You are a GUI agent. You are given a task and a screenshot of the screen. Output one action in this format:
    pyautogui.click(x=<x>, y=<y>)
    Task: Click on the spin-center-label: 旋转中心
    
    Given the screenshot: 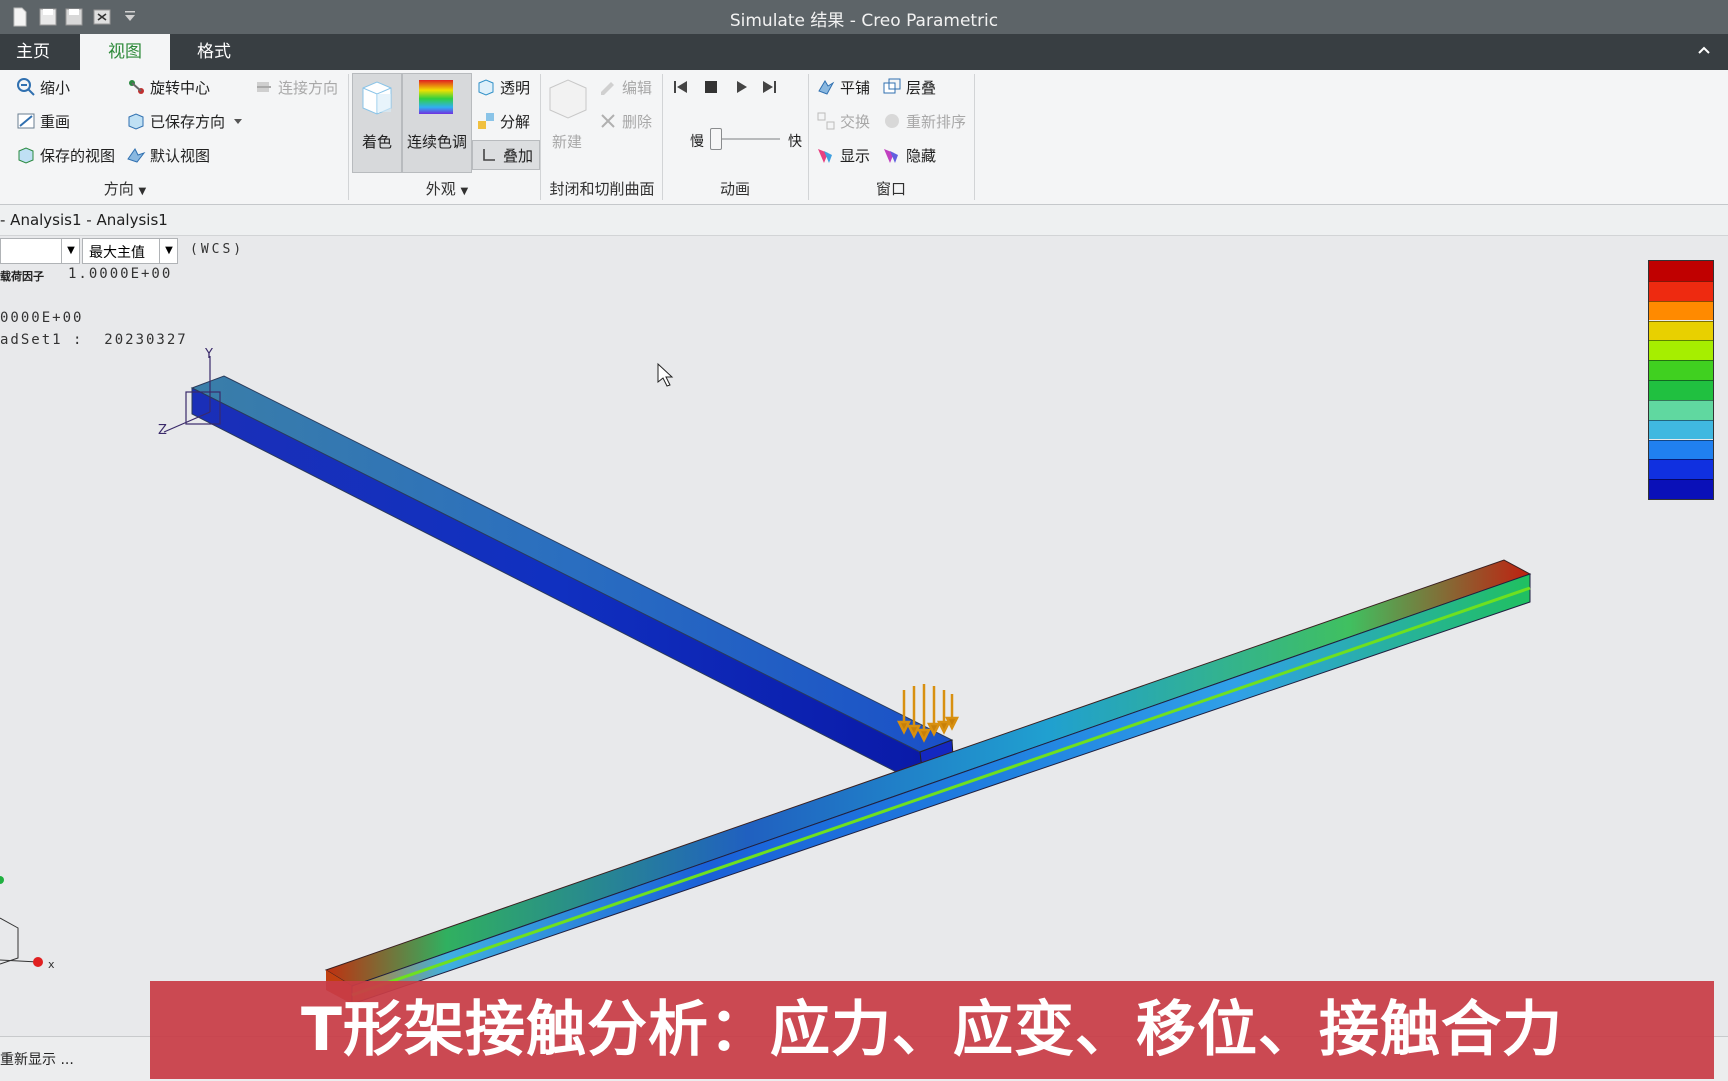 What is the action you would take?
    pyautogui.click(x=180, y=87)
    